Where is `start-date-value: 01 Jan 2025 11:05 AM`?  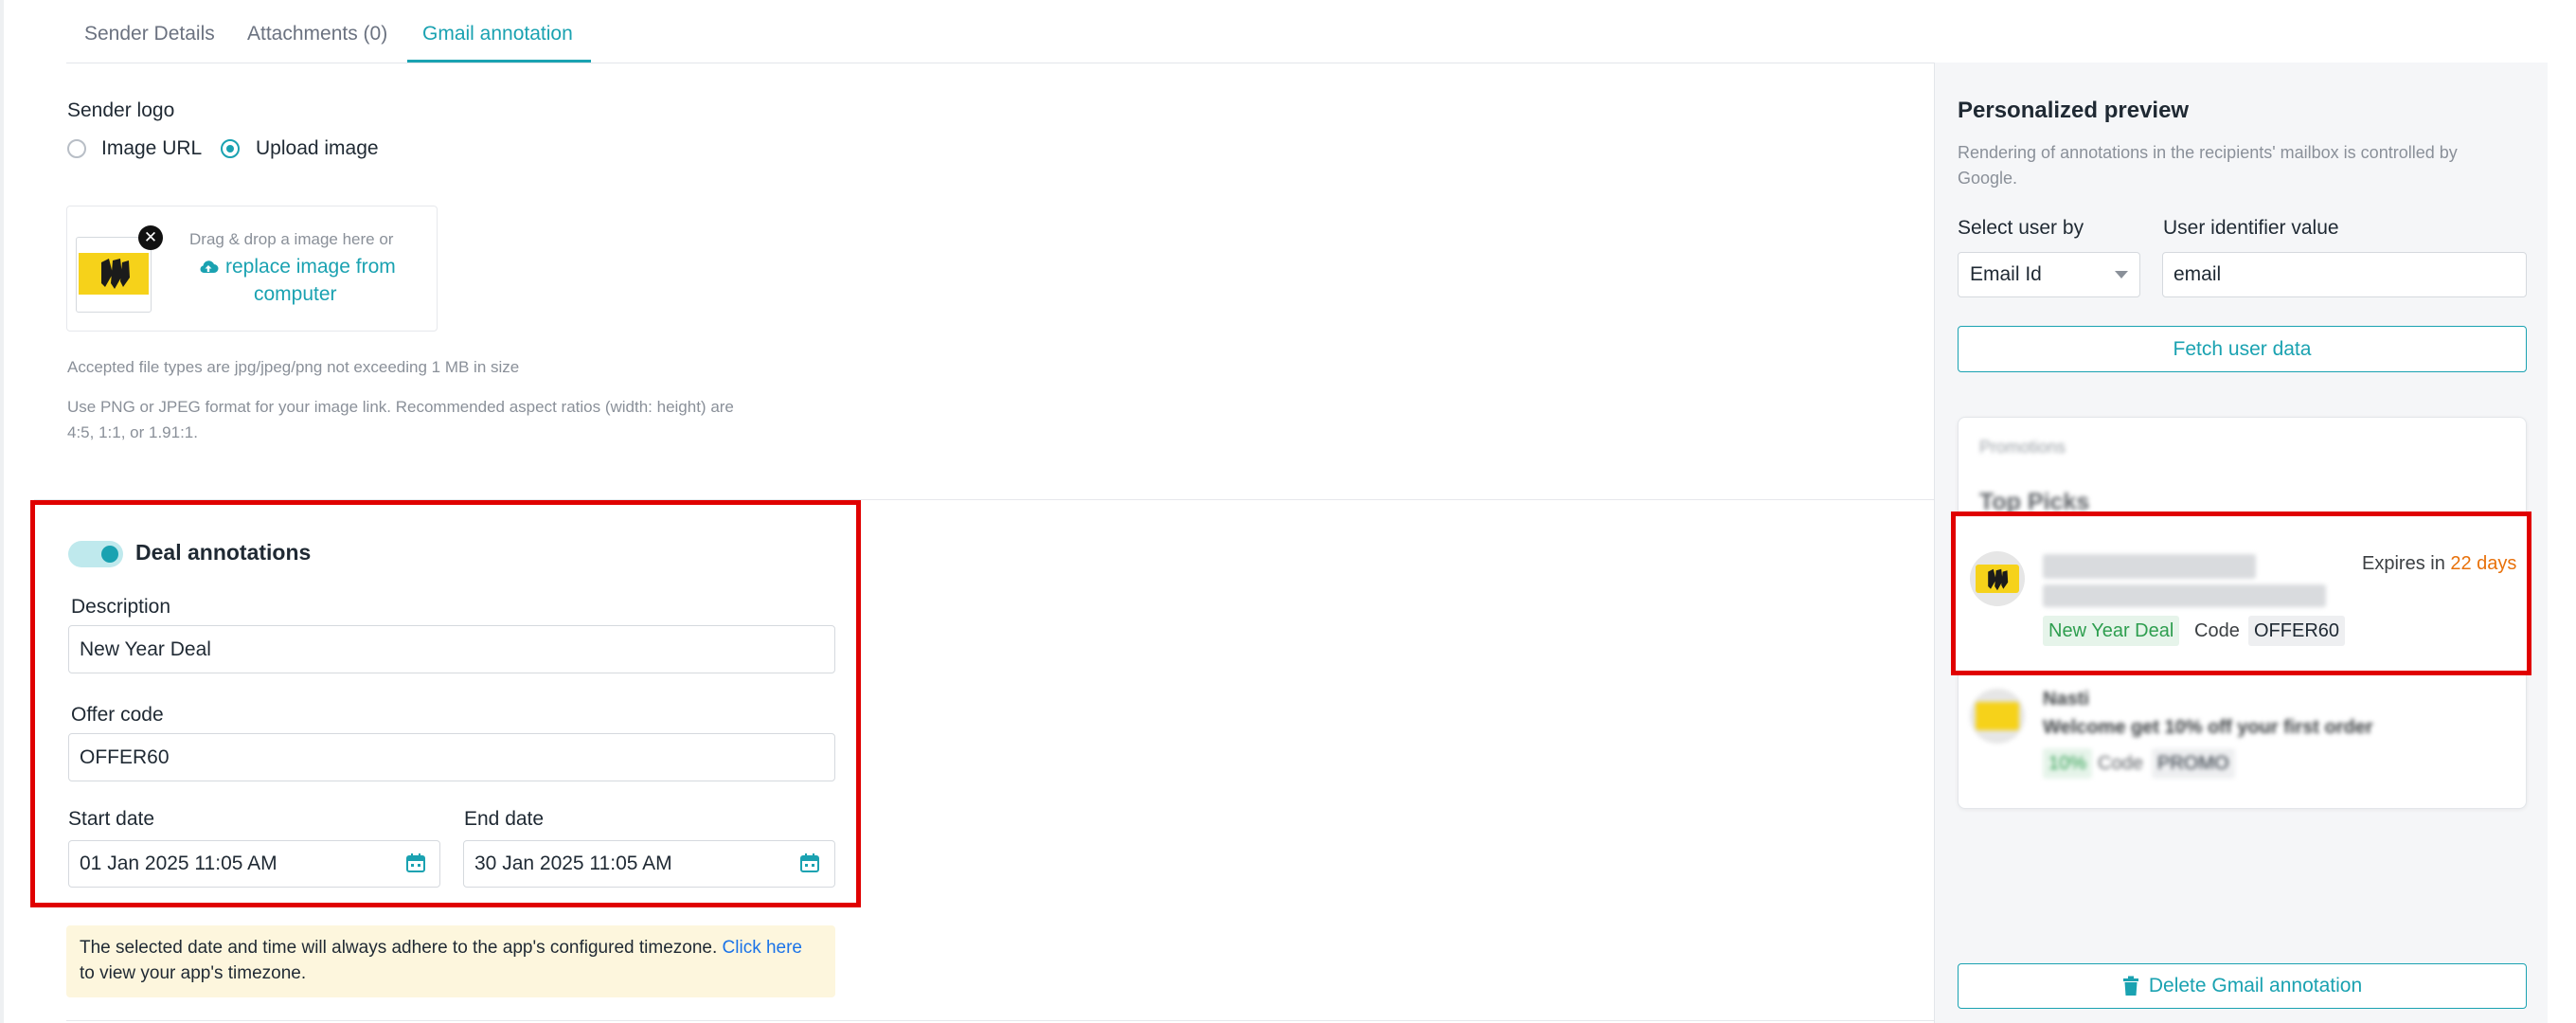
start-date-value: 01 Jan 2025 11:05 AM is located at coordinates (178, 863).